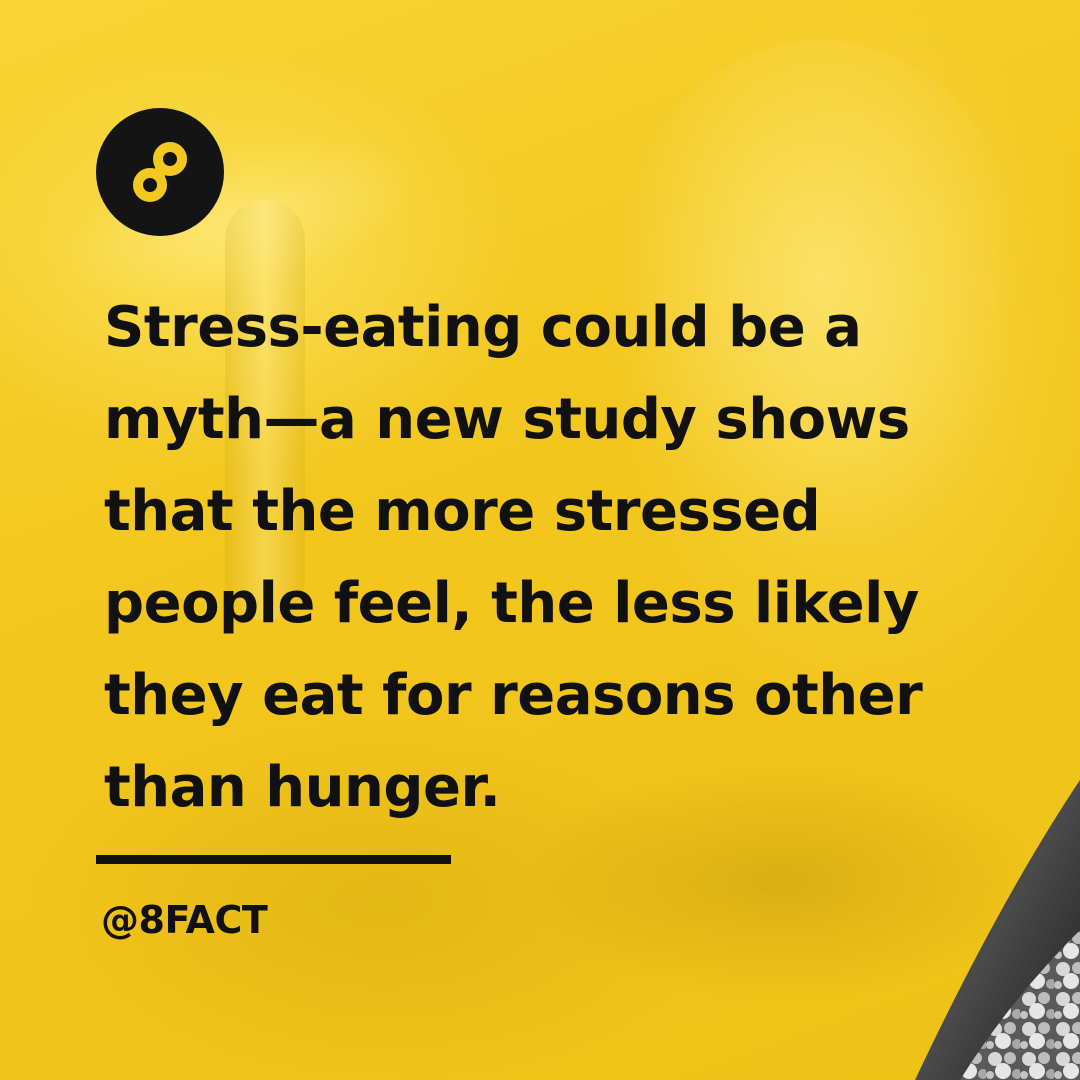 This screenshot has height=1080, width=1080. What do you see at coordinates (273, 859) in the screenshot?
I see `divider` at bounding box center [273, 859].